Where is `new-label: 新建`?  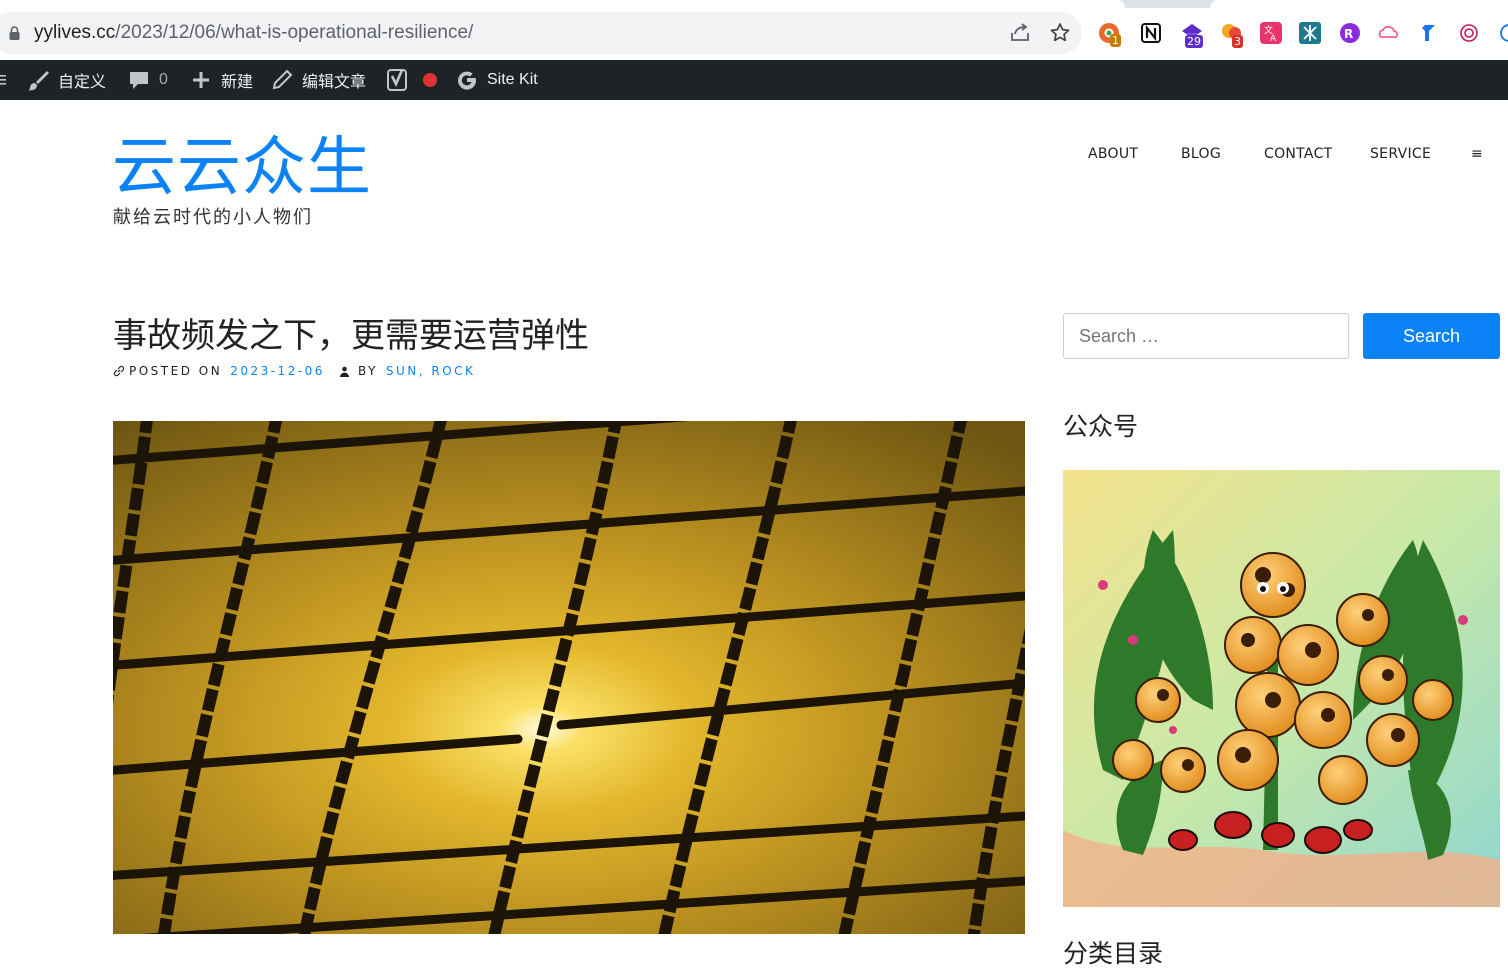 new-label: 新建 is located at coordinates (237, 82).